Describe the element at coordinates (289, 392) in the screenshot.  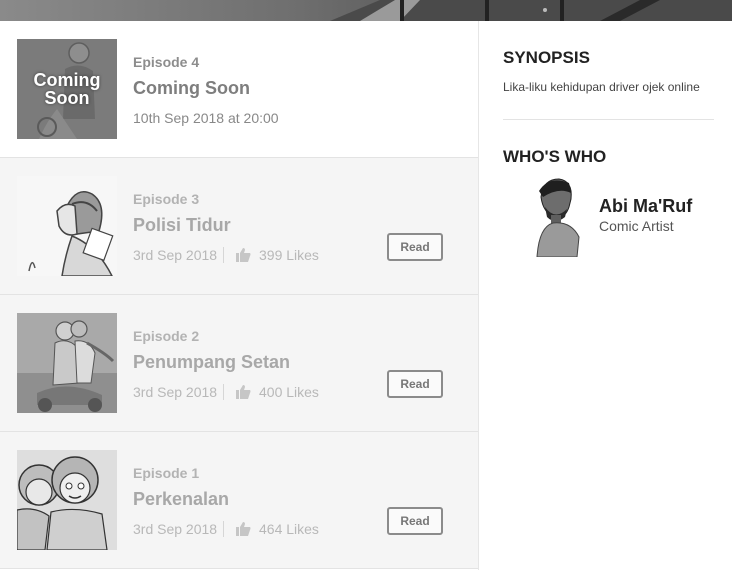
I see `like-count: 400 Likes` at that location.